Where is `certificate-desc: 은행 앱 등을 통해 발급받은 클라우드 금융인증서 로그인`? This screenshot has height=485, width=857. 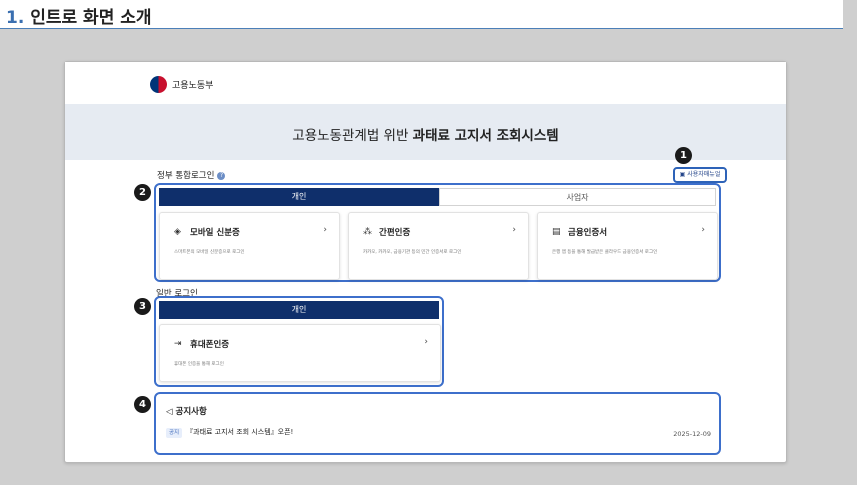
certificate-desc: 은행 앱 등을 통해 발급받은 클라우드 금융인증서 로그인 is located at coordinates (605, 252).